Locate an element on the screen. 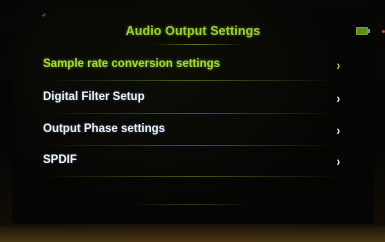 This screenshot has height=242, width=385. menu-item-sample-rate-conversion: Sample rate conversion settings › is located at coordinates (193, 66).